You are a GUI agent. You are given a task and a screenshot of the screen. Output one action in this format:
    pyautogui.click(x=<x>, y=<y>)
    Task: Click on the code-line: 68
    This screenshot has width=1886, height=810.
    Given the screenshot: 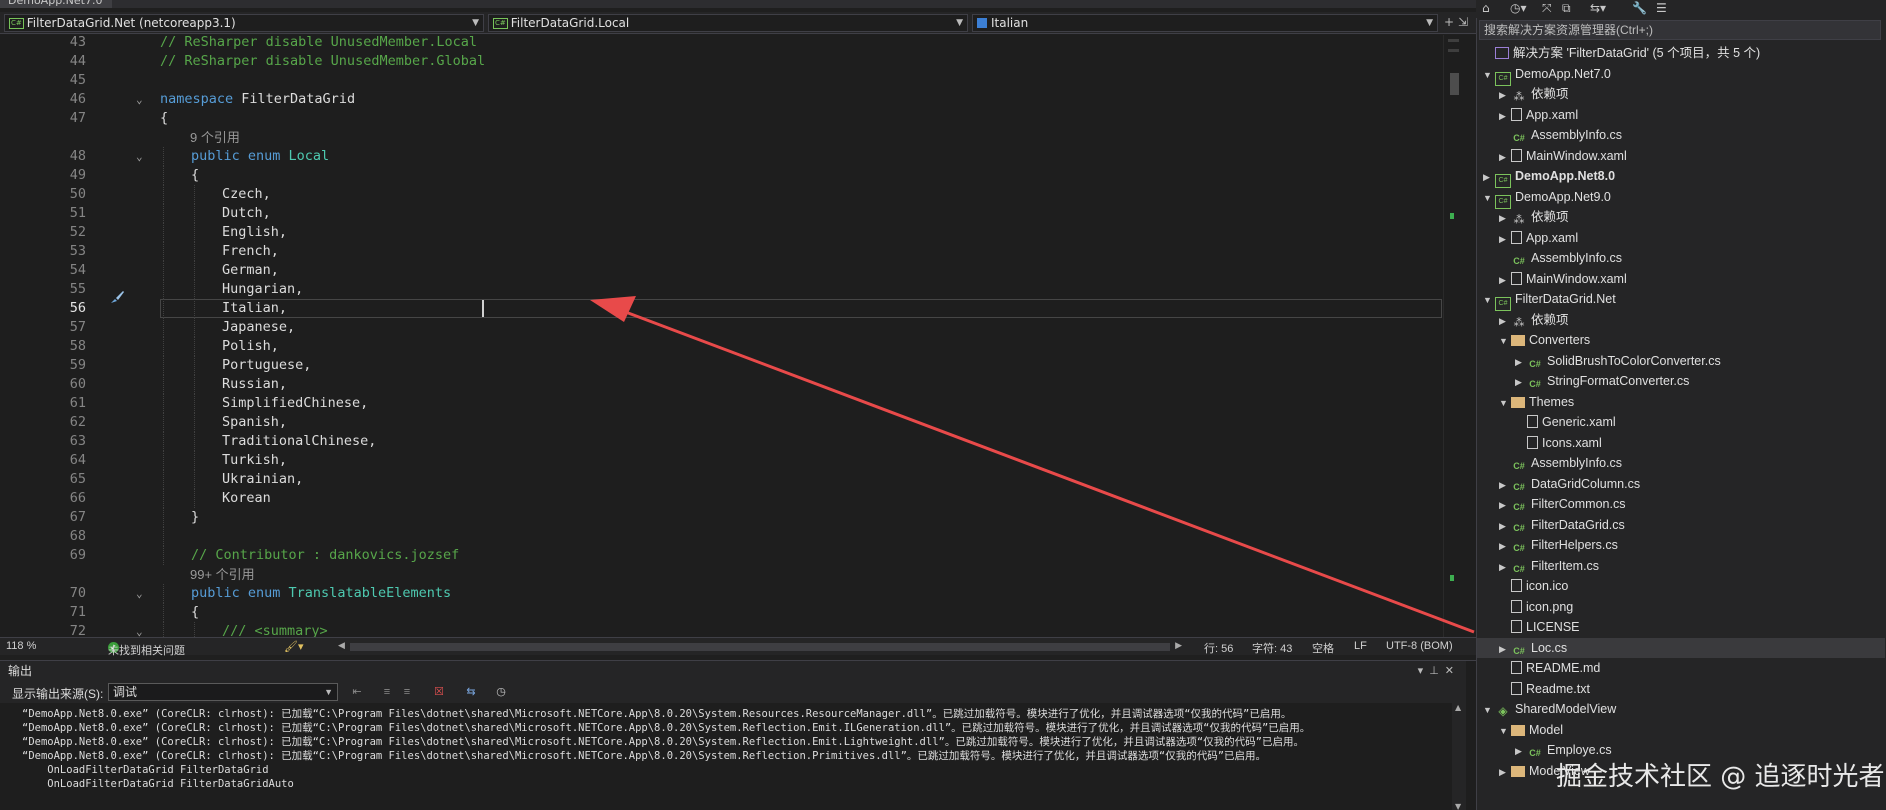 What is the action you would take?
    pyautogui.click(x=720, y=536)
    